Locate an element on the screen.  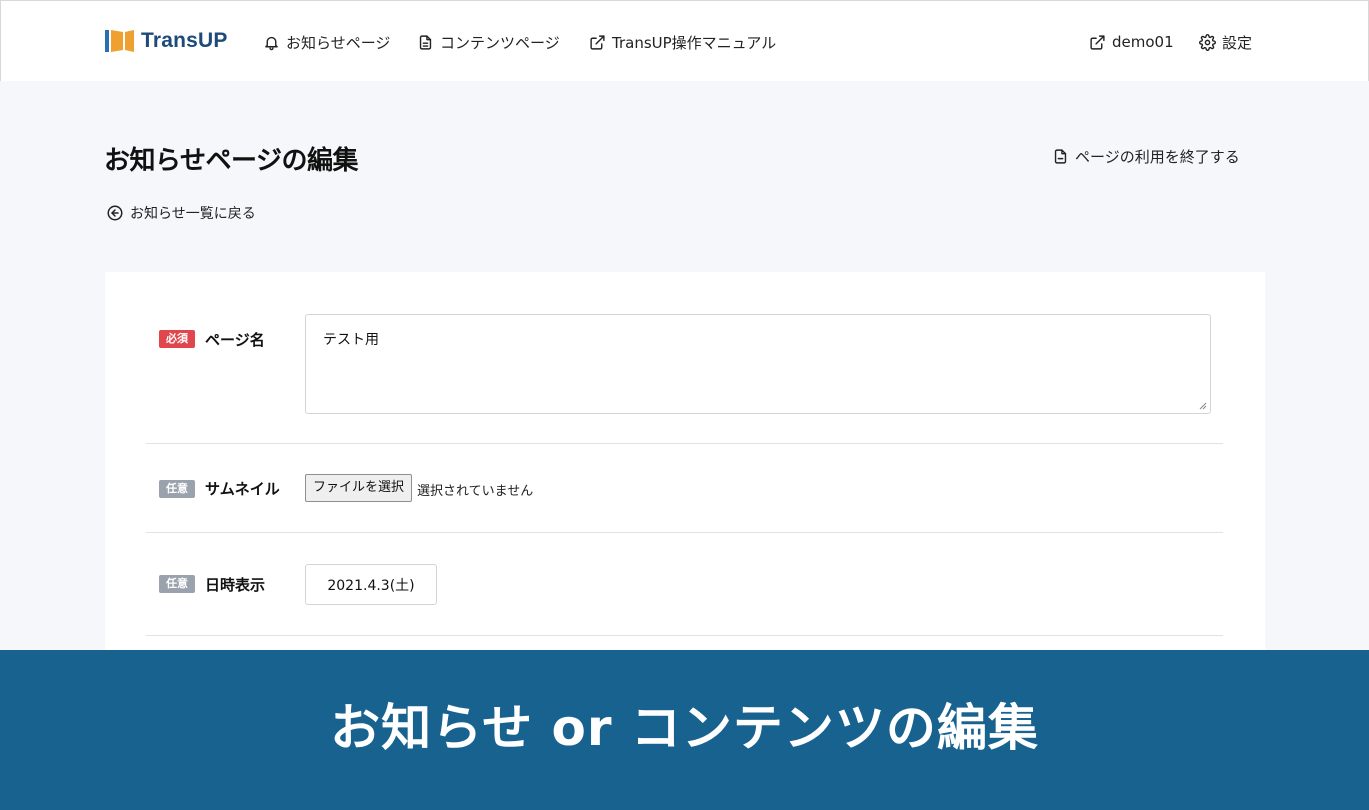
banner-caption: お知らせ or コンテンツの編集 is located at coordinates (684, 728).